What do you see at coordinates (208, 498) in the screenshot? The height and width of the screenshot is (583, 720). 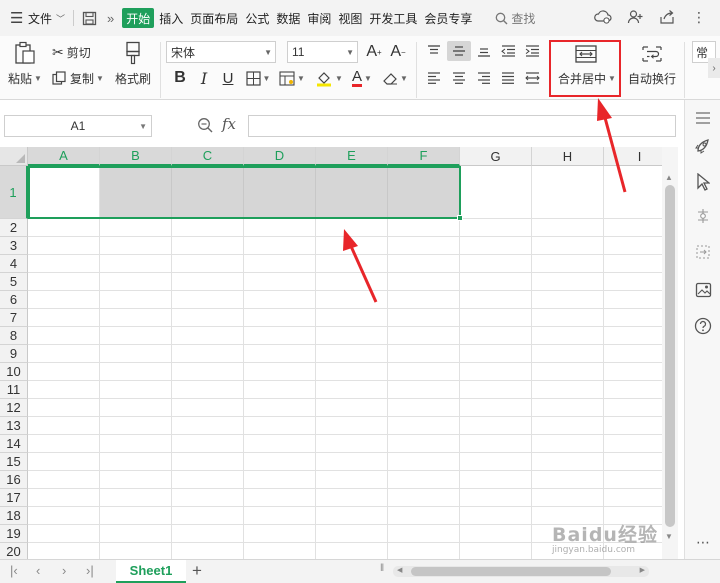 I see `cell-c17` at bounding box center [208, 498].